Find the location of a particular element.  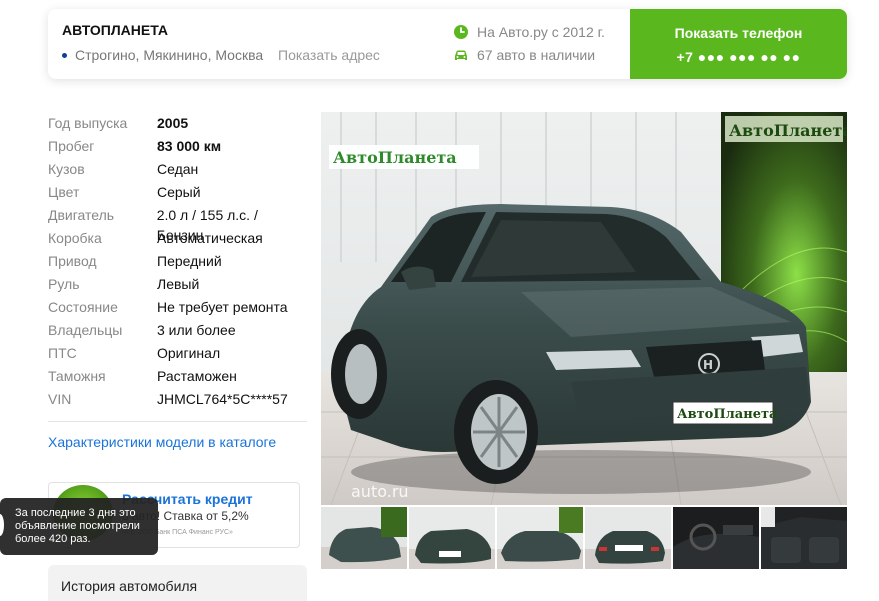

clock-icon is located at coordinates (461, 32).